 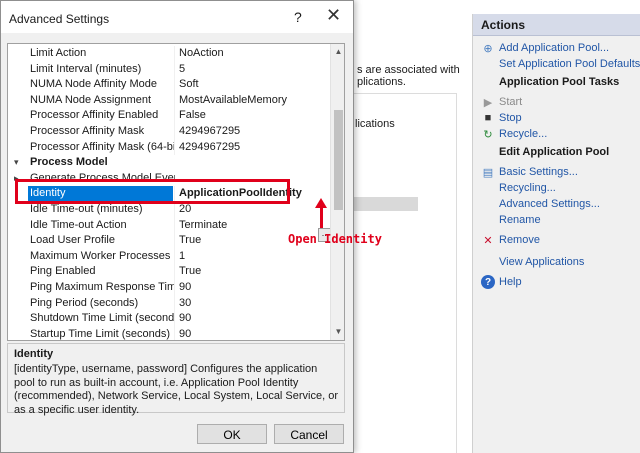 What do you see at coordinates (102, 146) in the screenshot?
I see `property-name: Processor Affinity Mask (64-bit o` at bounding box center [102, 146].